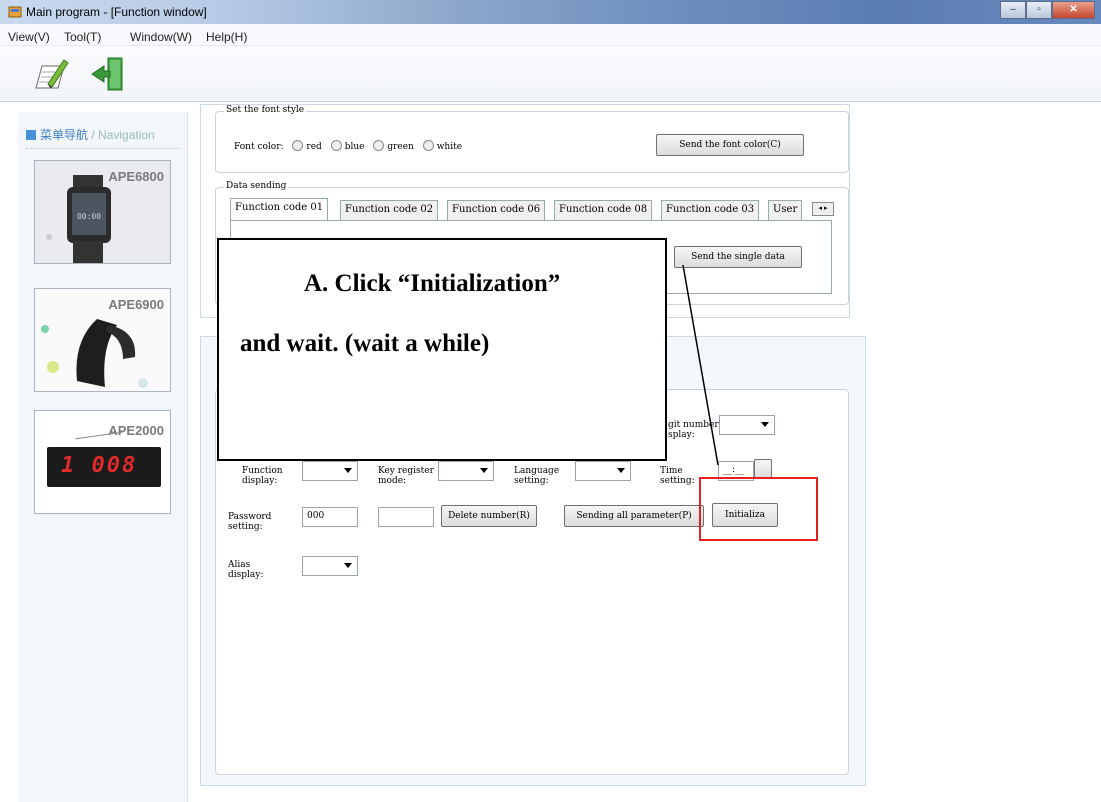 This screenshot has height=802, width=1101. Describe the element at coordinates (758, 509) in the screenshot. I see `highlight-box` at that location.